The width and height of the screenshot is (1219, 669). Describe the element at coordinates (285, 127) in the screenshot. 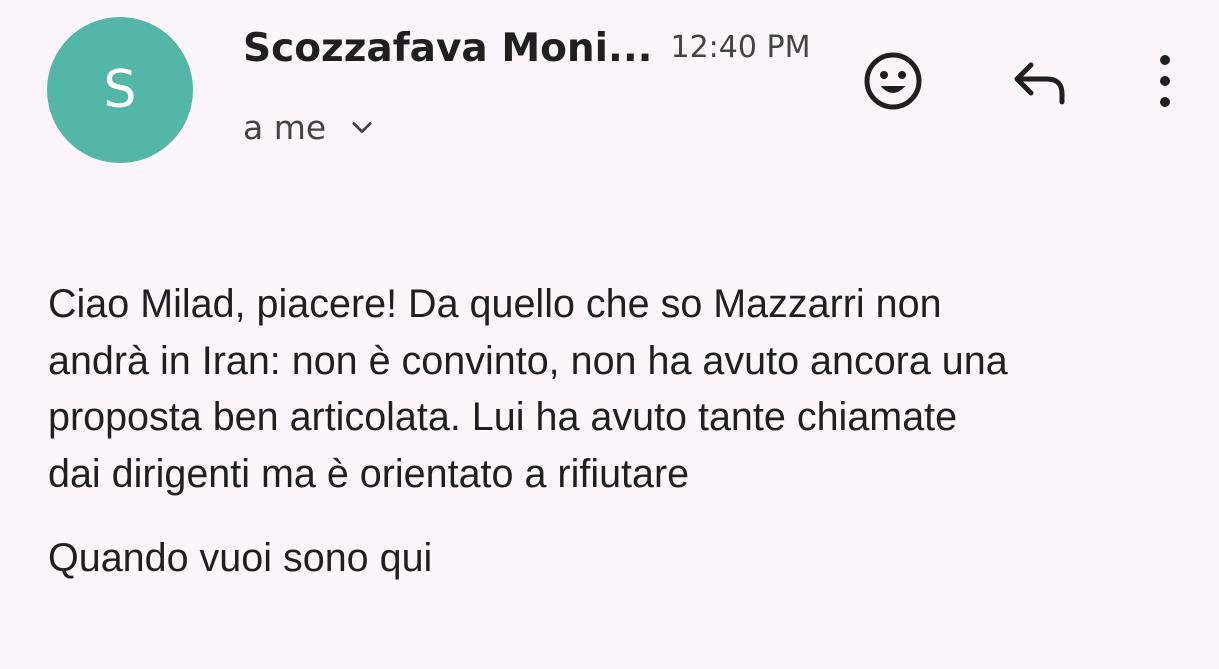

I see `recipient-text: a me` at that location.